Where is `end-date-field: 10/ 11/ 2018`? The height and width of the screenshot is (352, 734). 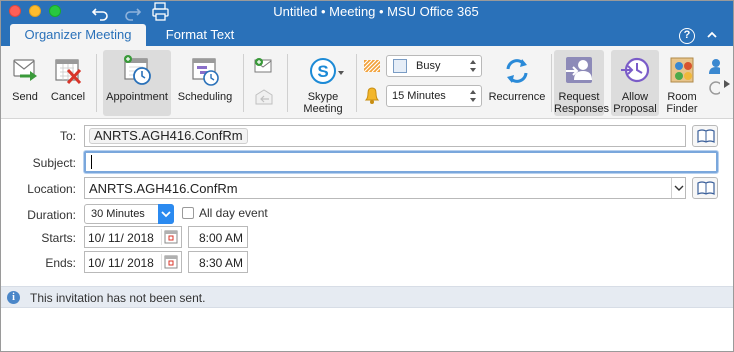 end-date-field: 10/ 11/ 2018 is located at coordinates (133, 262).